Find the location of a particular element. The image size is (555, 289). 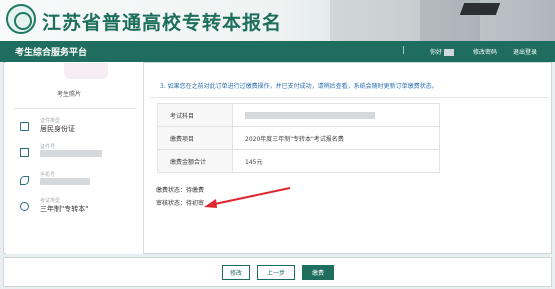

row-value: 145元 is located at coordinates (336, 161).